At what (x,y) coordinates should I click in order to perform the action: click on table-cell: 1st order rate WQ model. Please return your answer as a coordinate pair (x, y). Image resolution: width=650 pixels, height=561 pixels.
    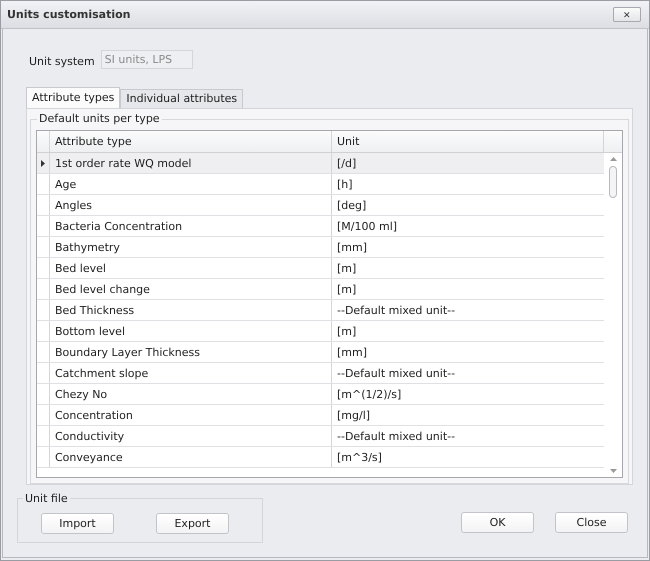
    Looking at the image, I should click on (191, 163).